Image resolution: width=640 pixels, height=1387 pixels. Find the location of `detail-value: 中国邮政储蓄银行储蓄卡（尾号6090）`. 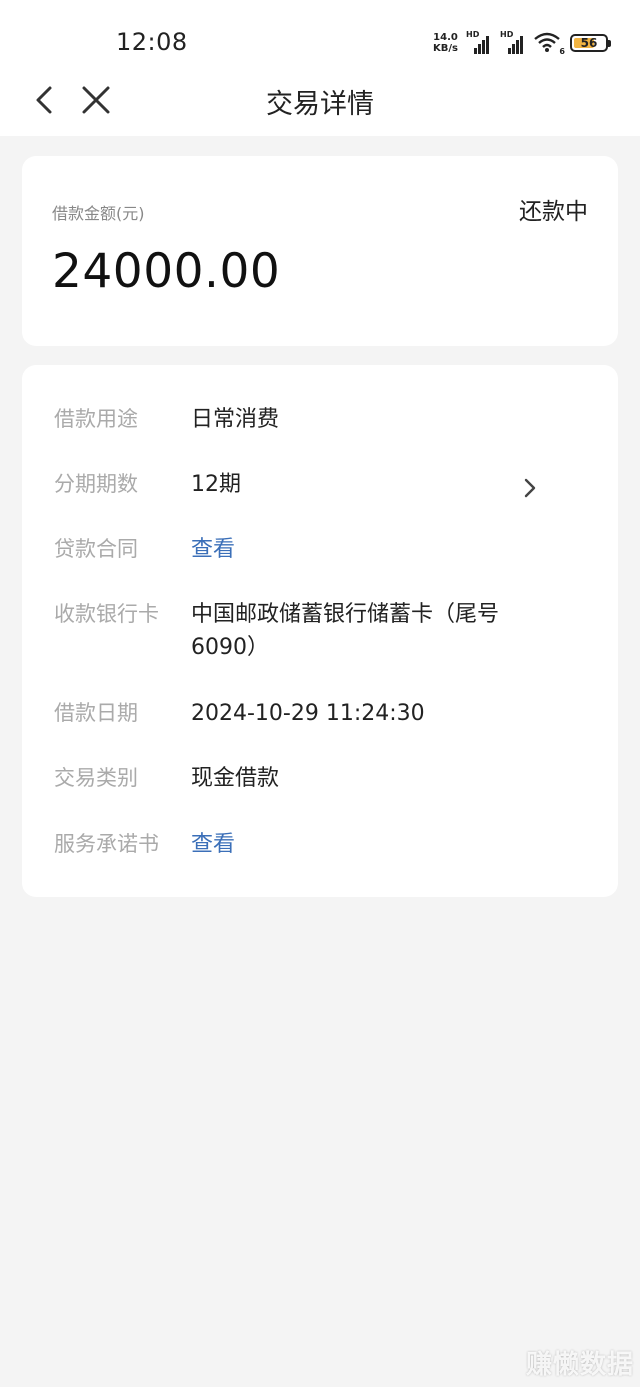

detail-value: 中国邮政储蓄银行储蓄卡（尾号6090） is located at coordinates (345, 631).